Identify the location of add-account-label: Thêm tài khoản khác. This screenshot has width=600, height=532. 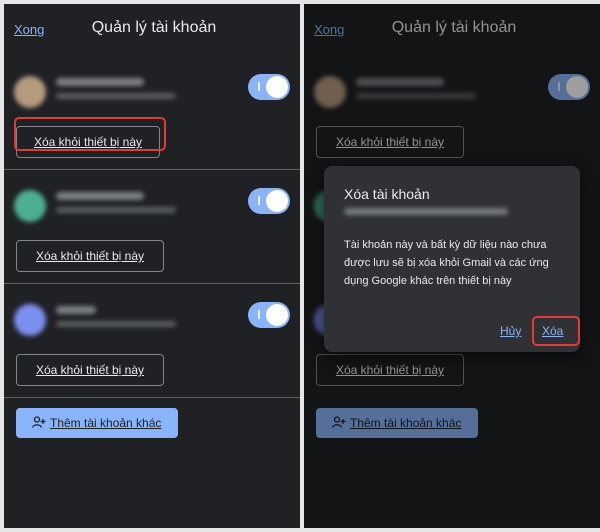
(106, 423).